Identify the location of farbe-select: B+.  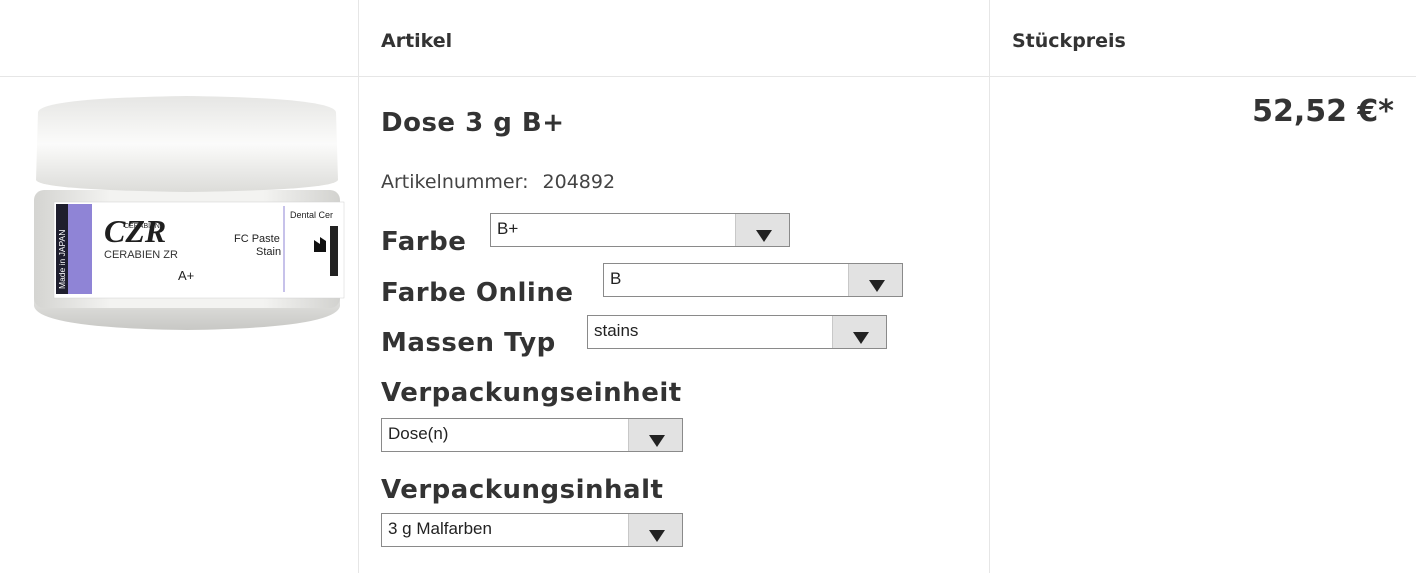
(640, 230).